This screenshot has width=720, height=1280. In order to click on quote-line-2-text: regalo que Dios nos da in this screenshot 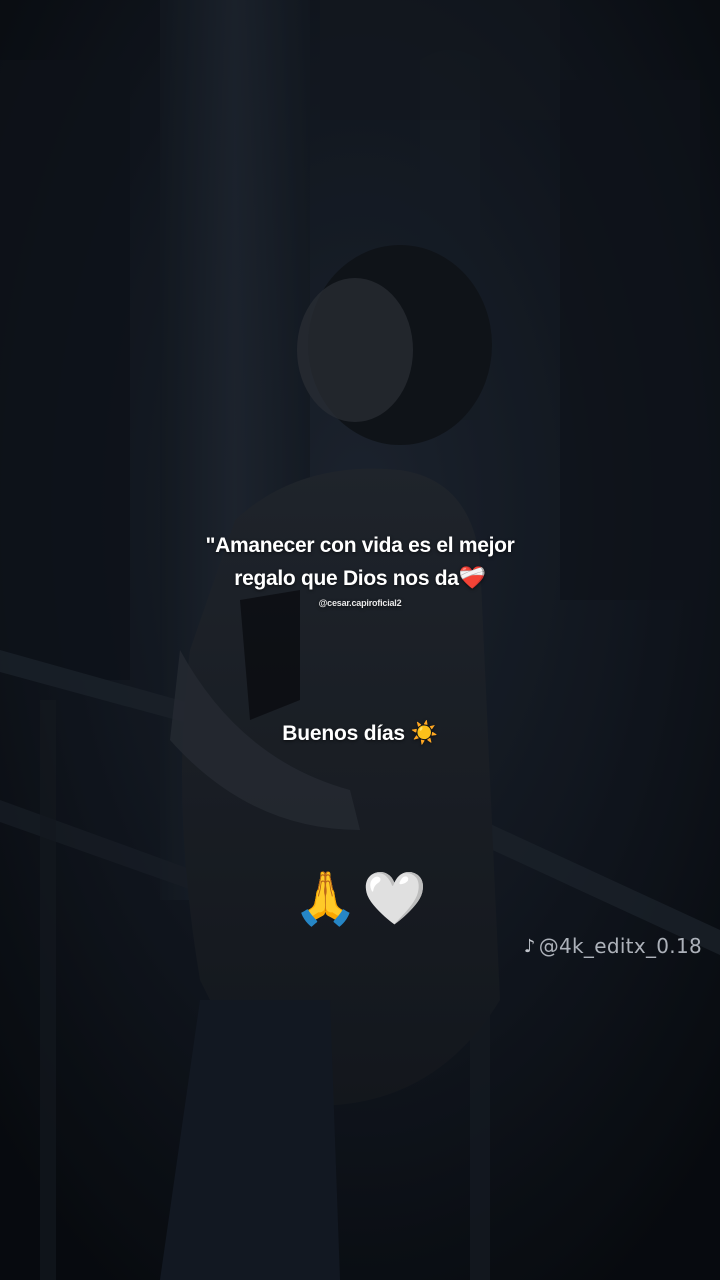, I will do `click(346, 578)`.